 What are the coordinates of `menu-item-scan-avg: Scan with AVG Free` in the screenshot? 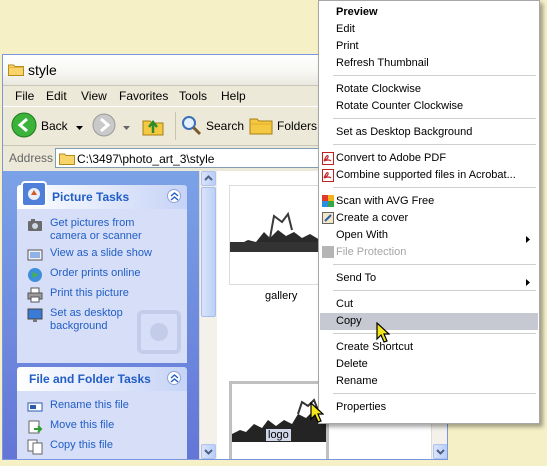 It's located at (429, 201).